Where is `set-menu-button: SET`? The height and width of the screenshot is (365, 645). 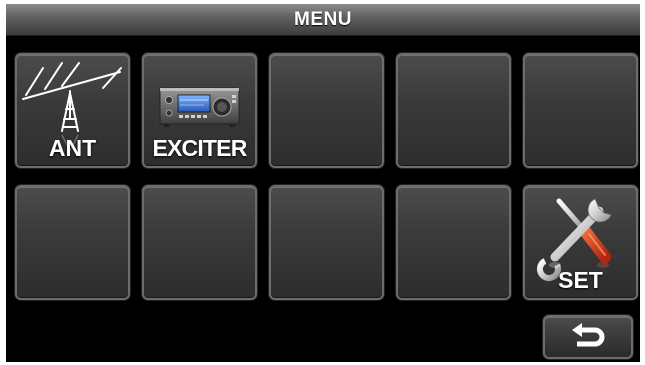 set-menu-button: SET is located at coordinates (580, 242).